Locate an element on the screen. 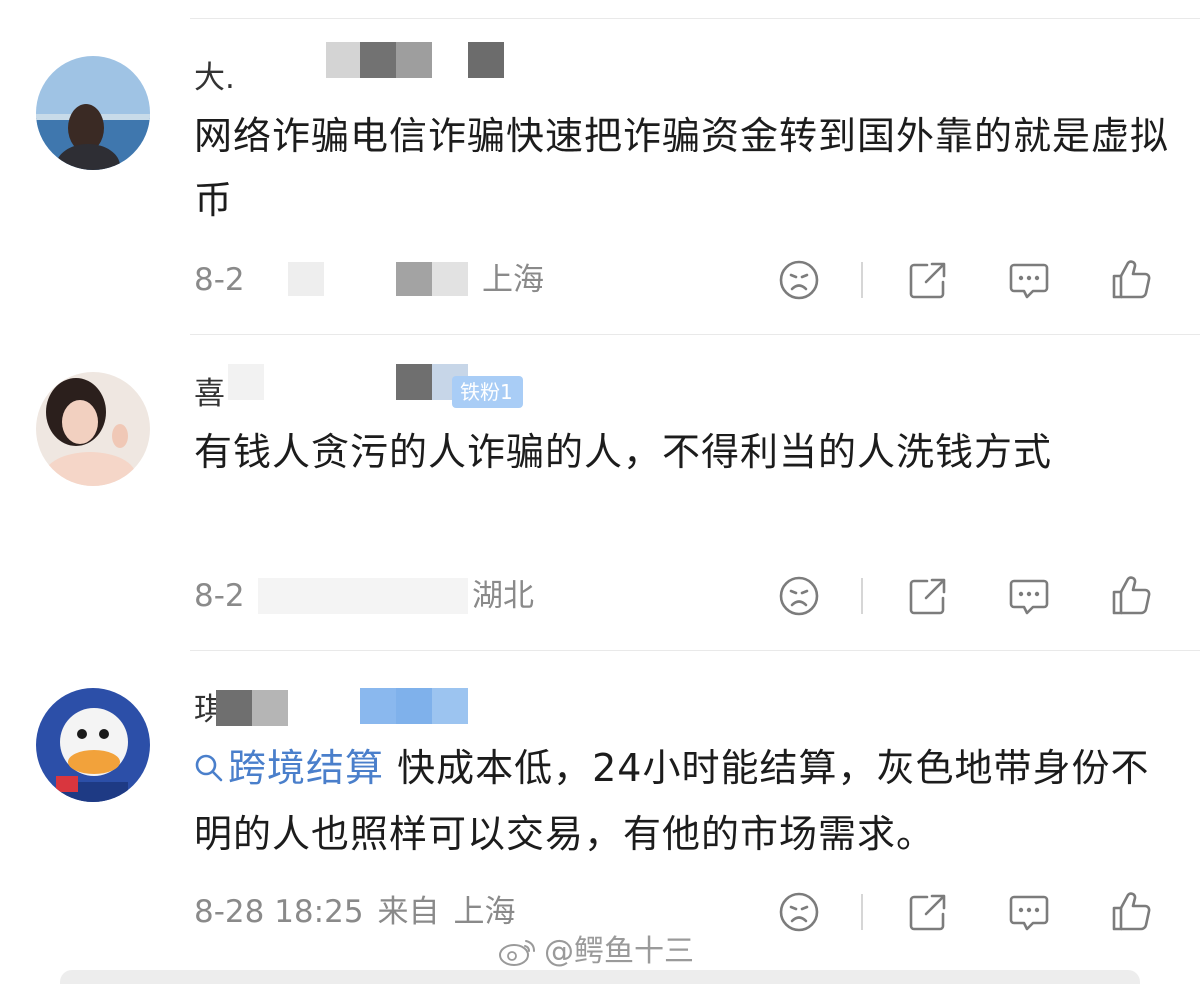  comment-location: 上海 is located at coordinates (513, 280).